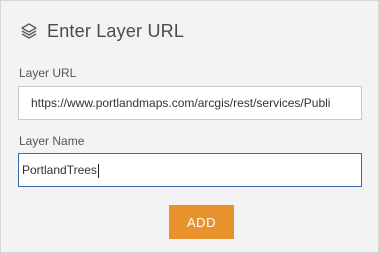 This screenshot has width=379, height=253. I want to click on layer-name-value: PortlandTrees, so click(59, 170).